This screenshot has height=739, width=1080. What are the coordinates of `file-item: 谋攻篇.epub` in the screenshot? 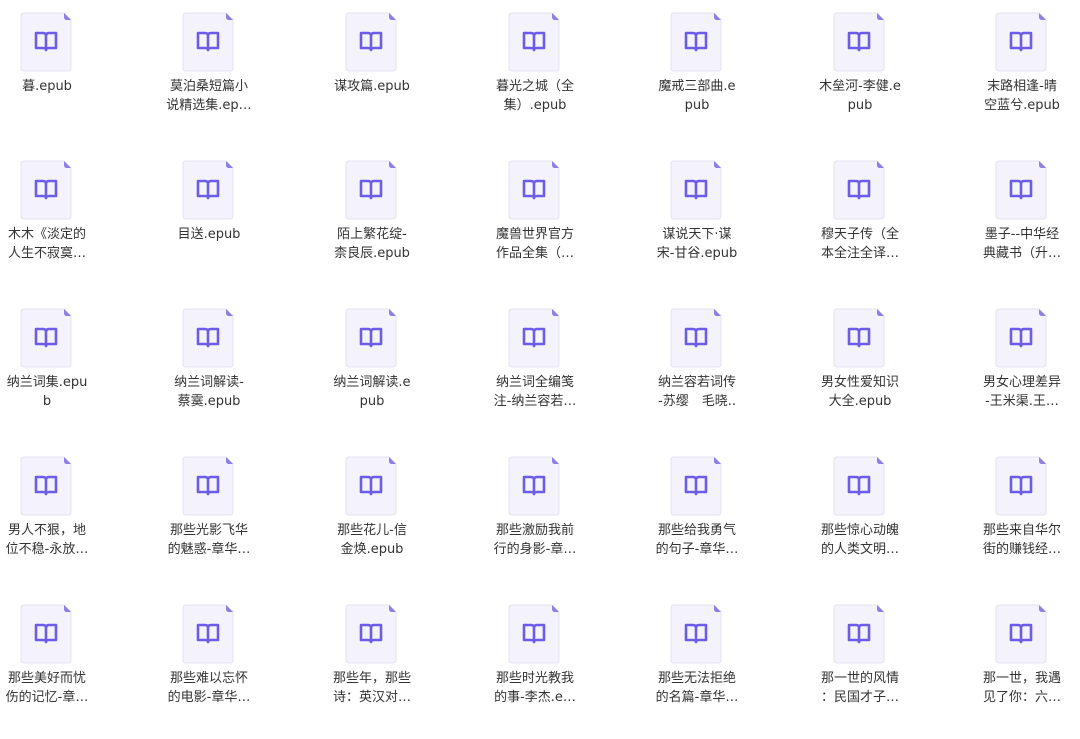 It's located at (372, 65).